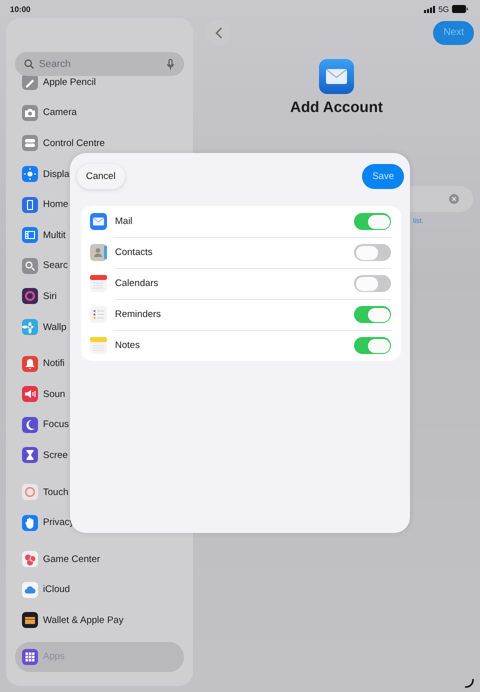  What do you see at coordinates (137, 283) in the screenshot?
I see `app-label: Calendars` at bounding box center [137, 283].